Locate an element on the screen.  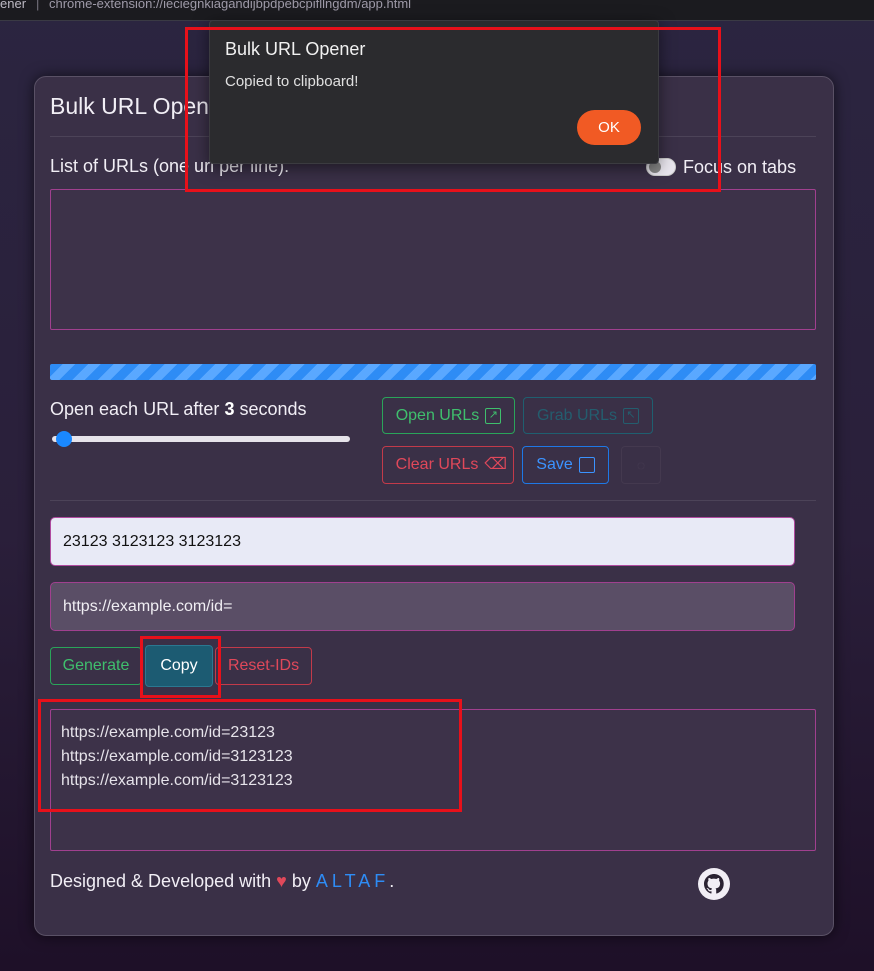
faded-icon: ◌ is located at coordinates (641, 465).